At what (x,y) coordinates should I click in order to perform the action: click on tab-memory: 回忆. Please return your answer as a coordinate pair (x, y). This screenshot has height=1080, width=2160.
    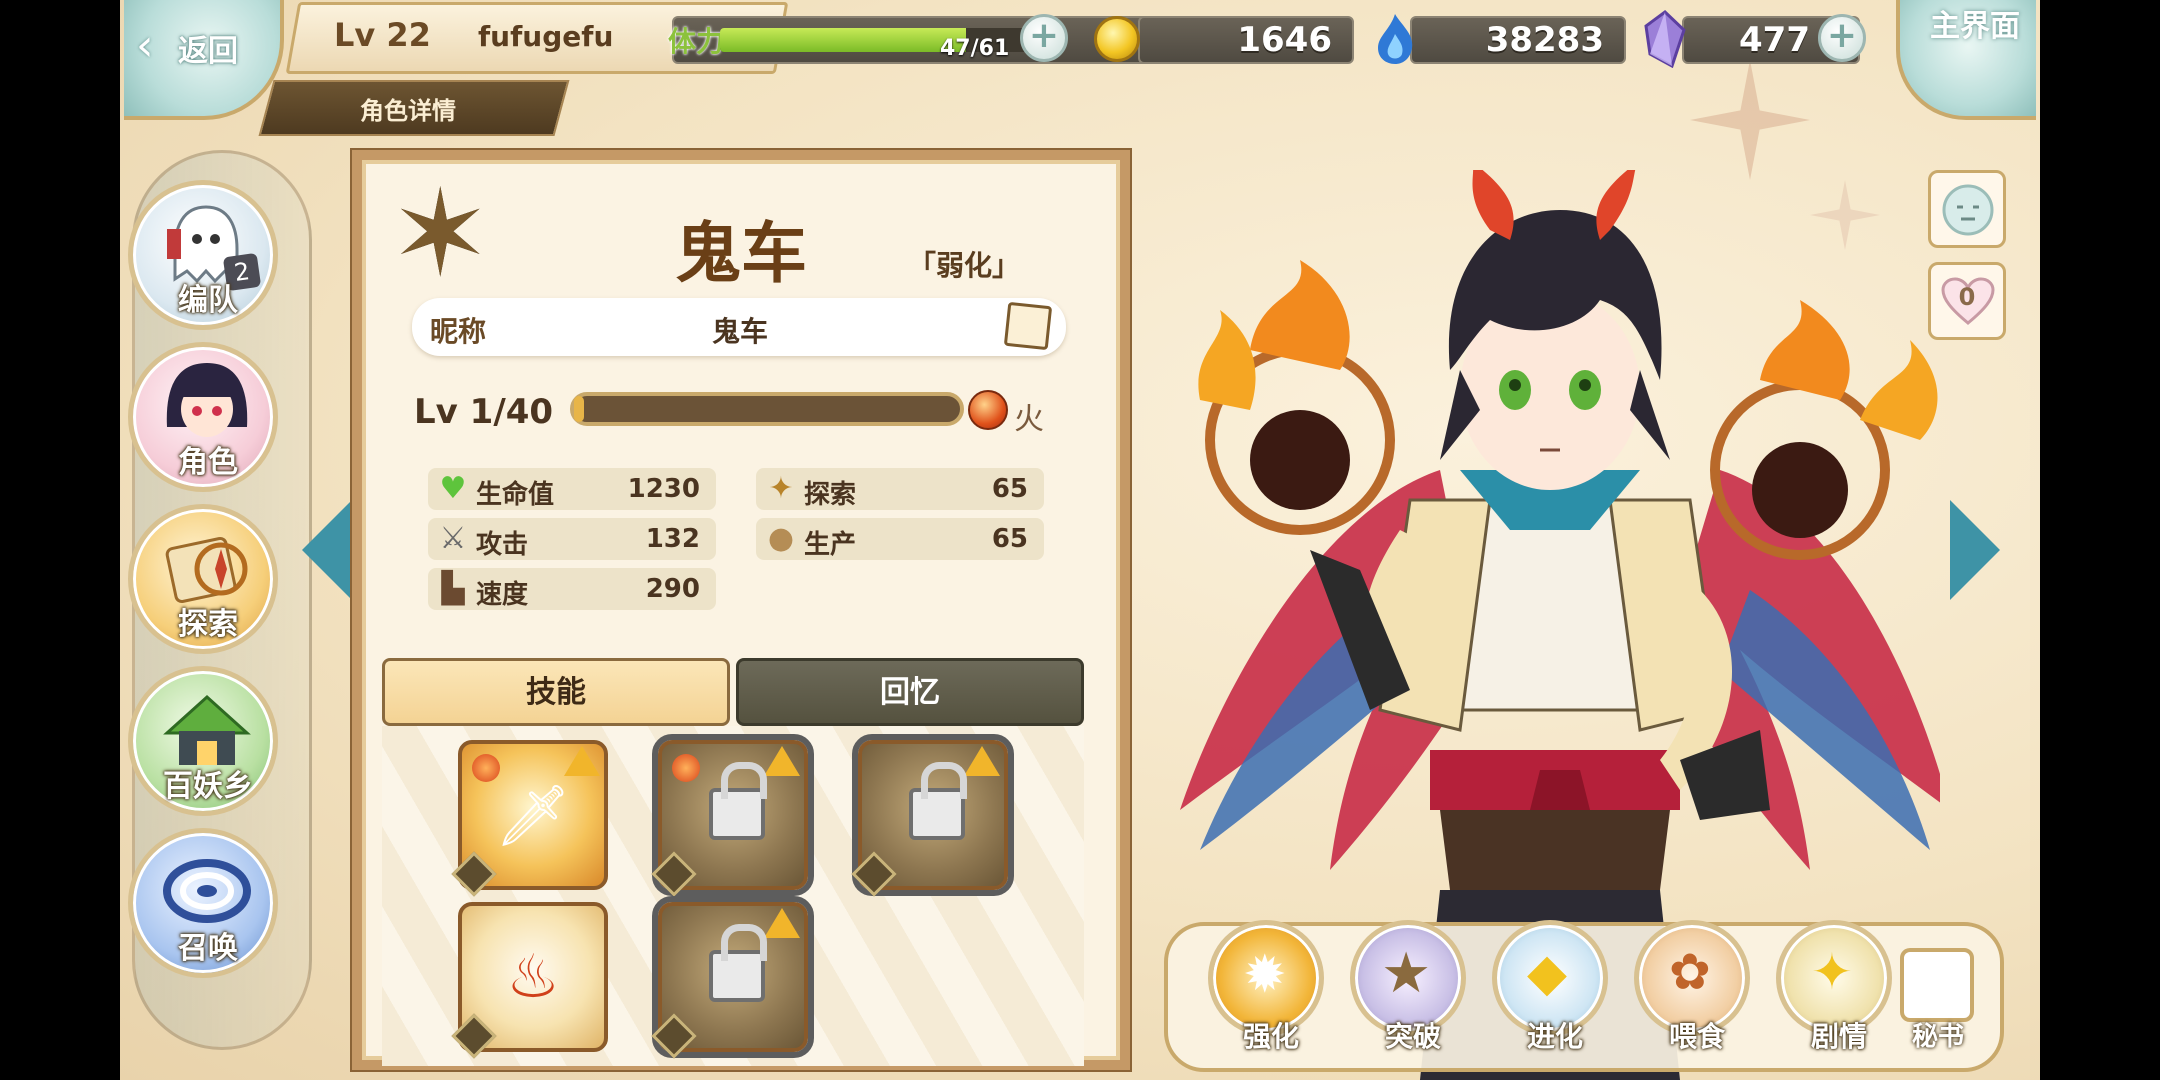
    Looking at the image, I should click on (910, 692).